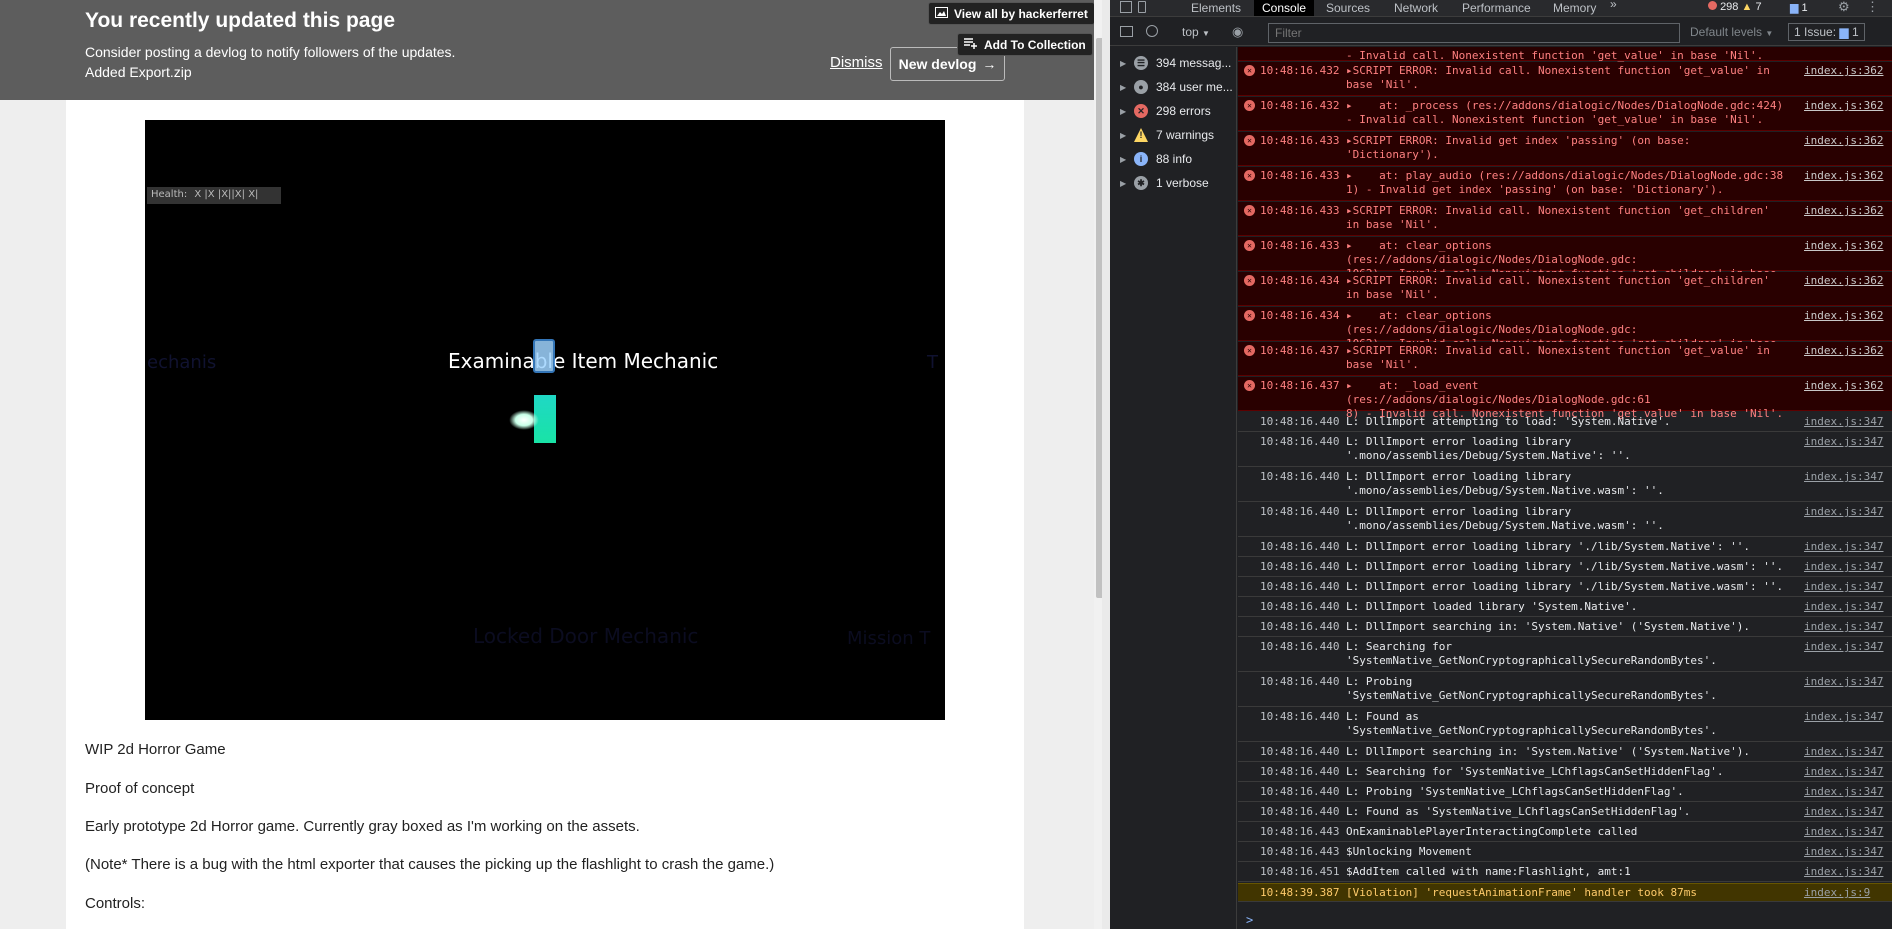  What do you see at coordinates (1099, 318) in the screenshot?
I see `page-scrollbar-thumb` at bounding box center [1099, 318].